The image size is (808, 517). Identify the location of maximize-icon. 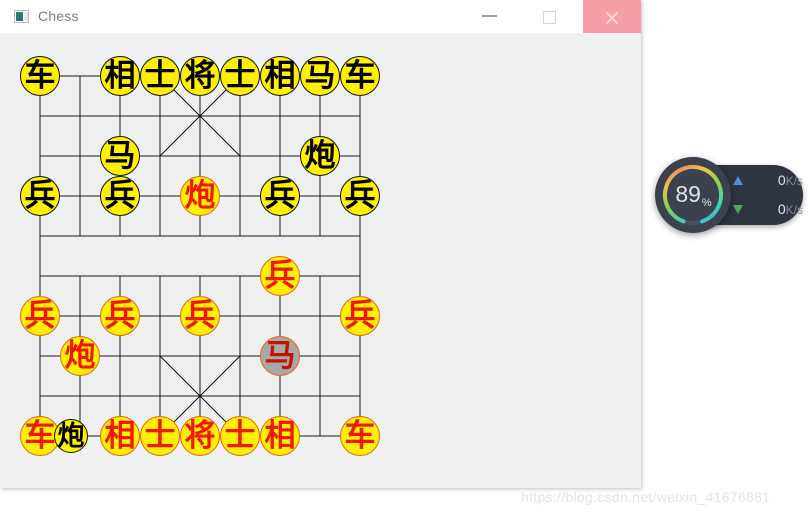
(549, 17).